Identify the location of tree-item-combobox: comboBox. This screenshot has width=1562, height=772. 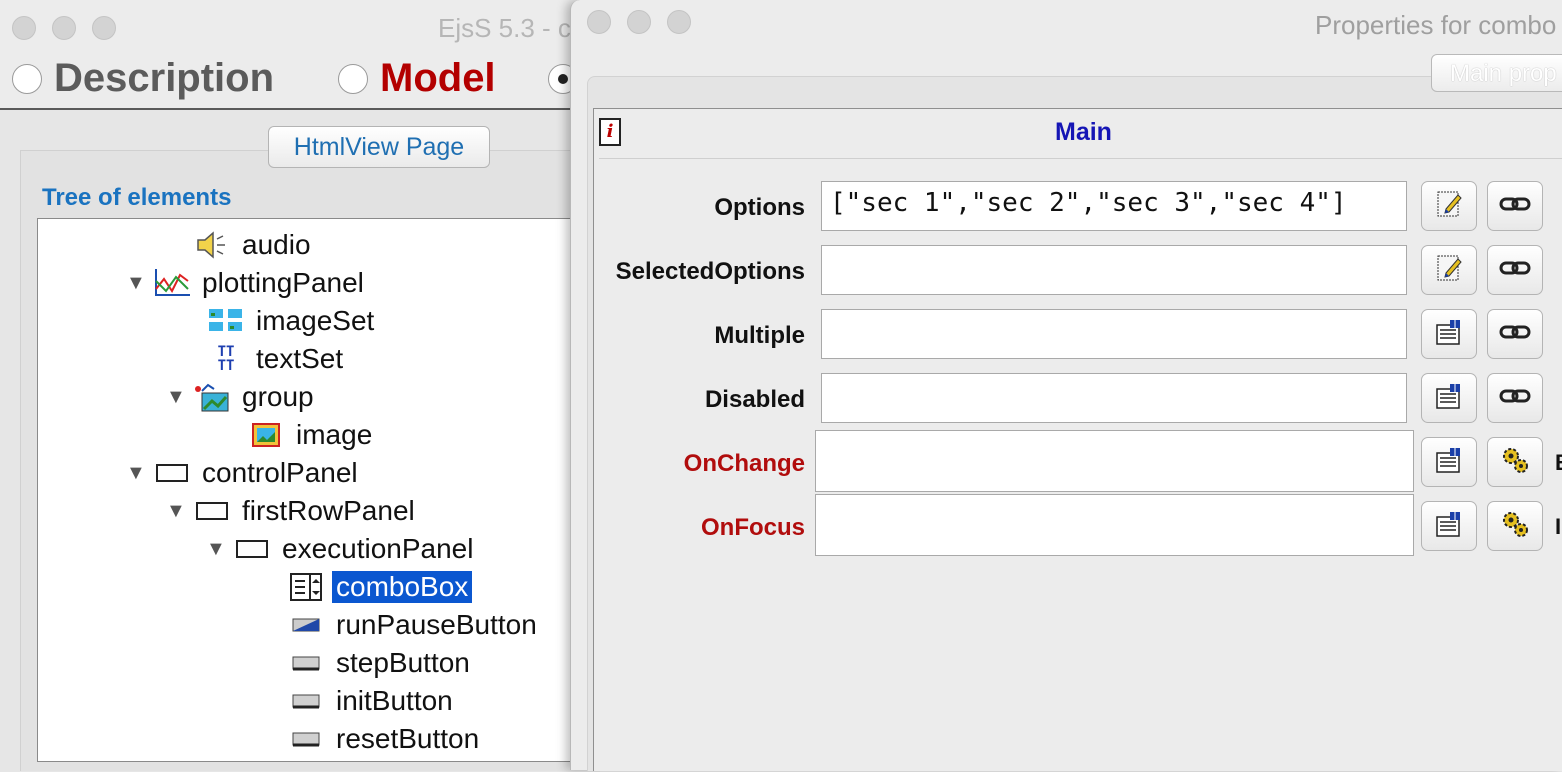
(366, 587).